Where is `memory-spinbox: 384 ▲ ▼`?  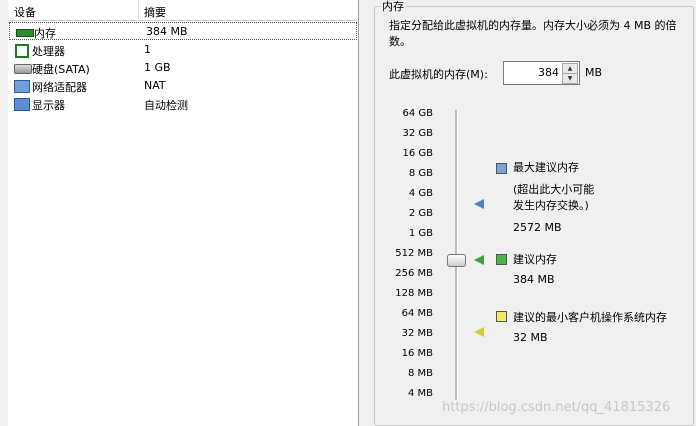 memory-spinbox: 384 ▲ ▼ is located at coordinates (541, 73).